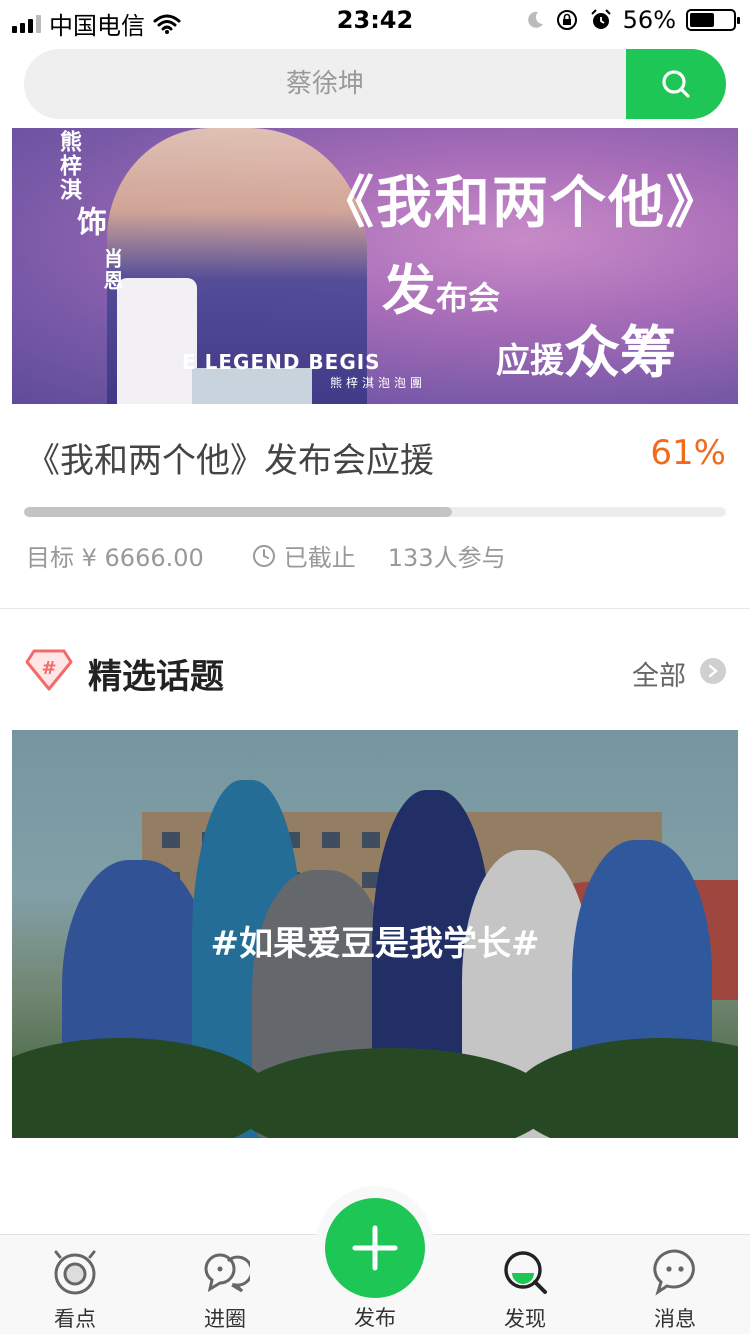  Describe the element at coordinates (620, 353) in the screenshot. I see `banner-line3-big: 众筹` at that location.